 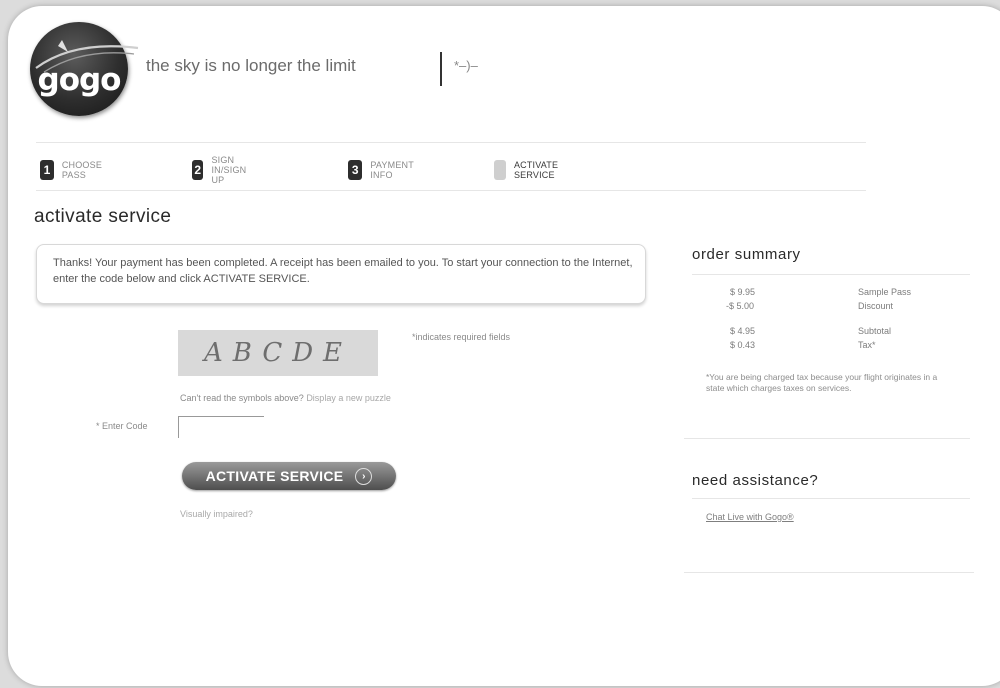 I want to click on plane-icon: *–)–, so click(x=466, y=65).